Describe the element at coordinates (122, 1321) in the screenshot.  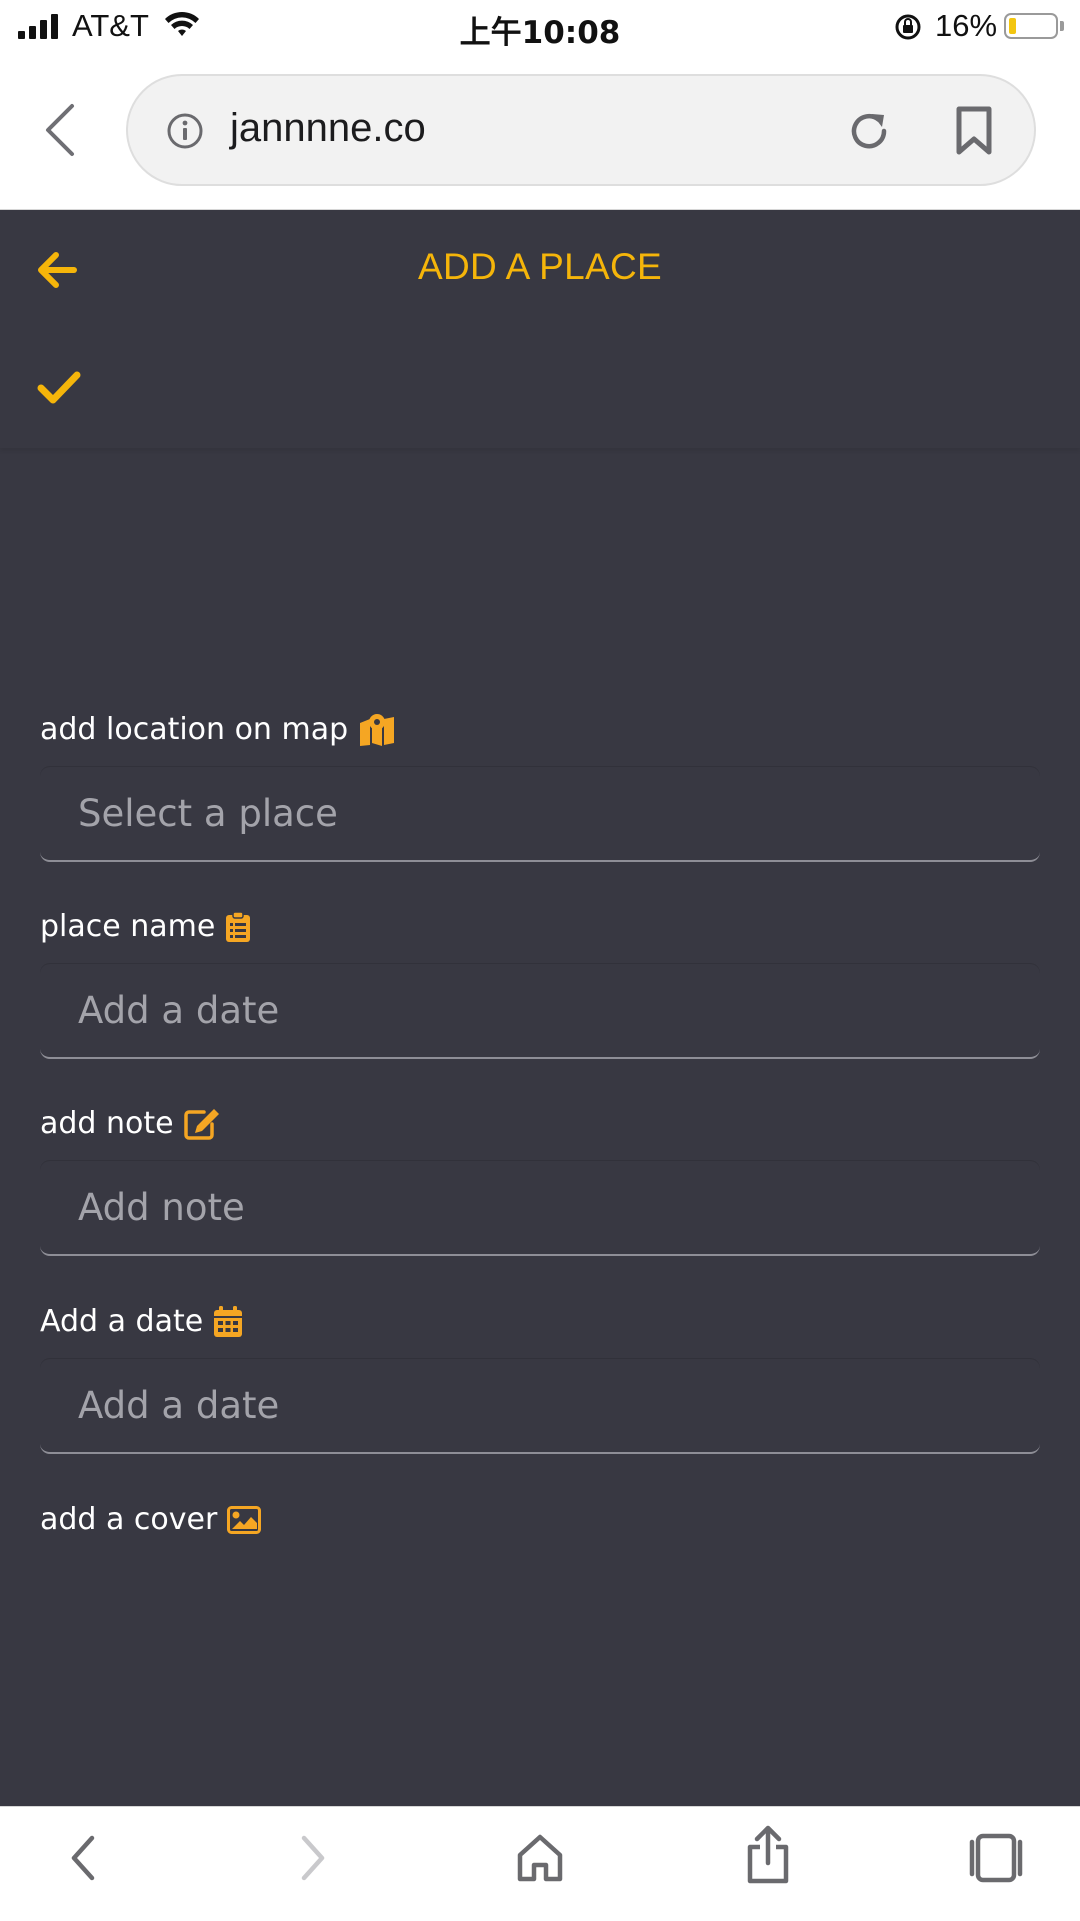
I see `date-label-text: Add a date` at that location.